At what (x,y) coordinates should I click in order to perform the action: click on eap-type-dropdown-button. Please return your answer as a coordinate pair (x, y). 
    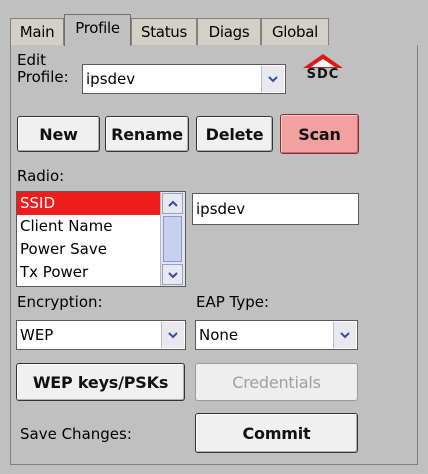
    Looking at the image, I should click on (344, 335).